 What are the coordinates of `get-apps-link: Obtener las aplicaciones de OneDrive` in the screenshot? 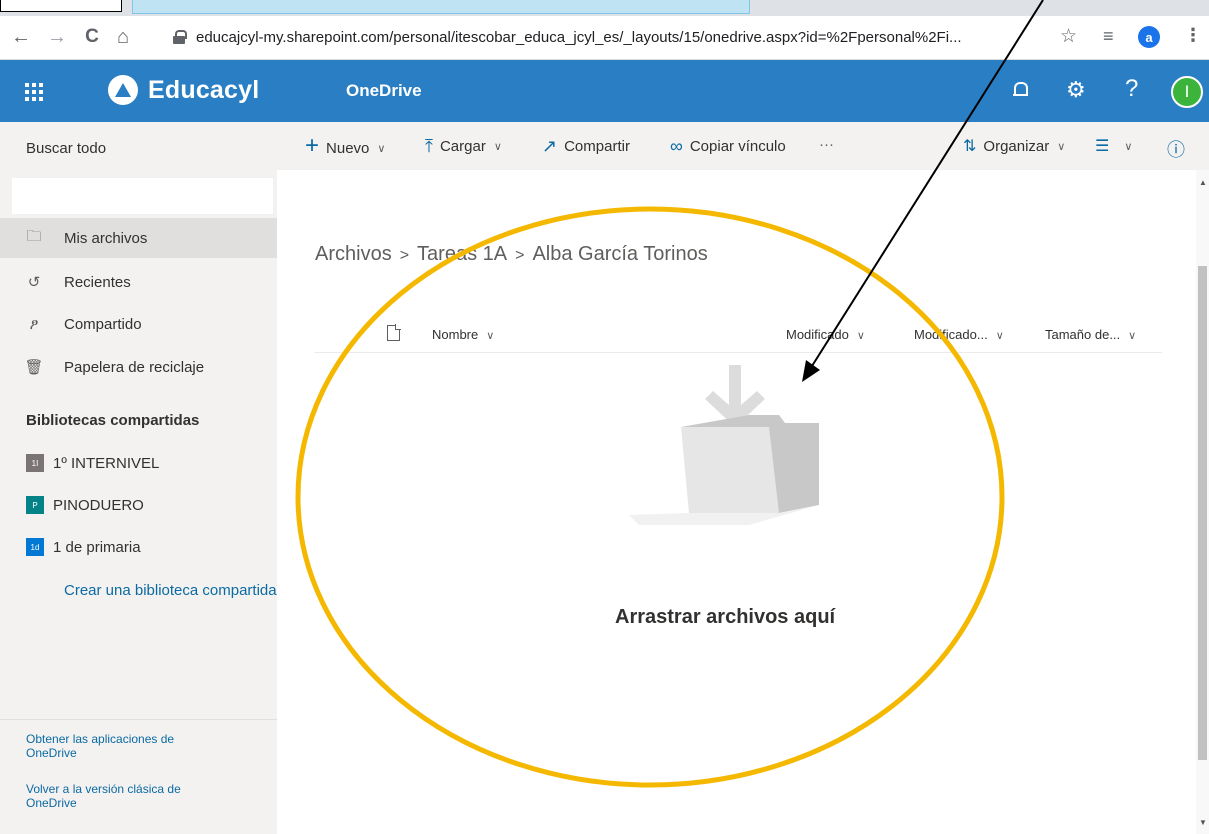 It's located at (126, 746).